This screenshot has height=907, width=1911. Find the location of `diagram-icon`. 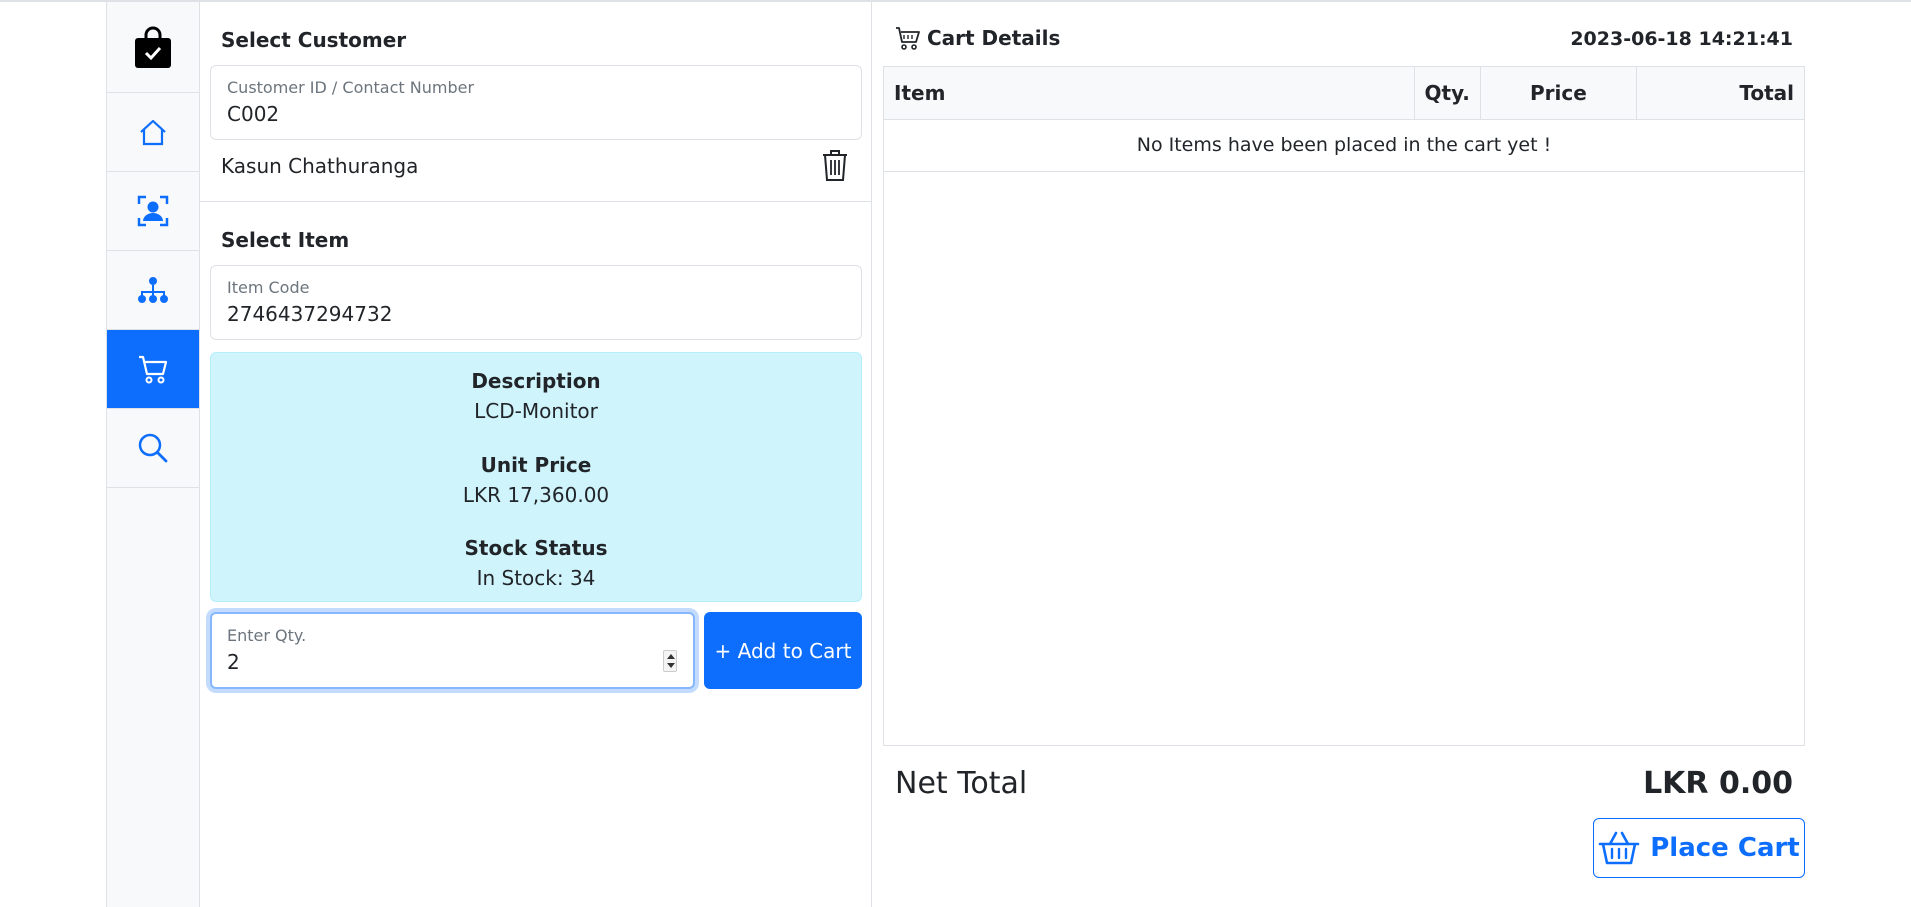

diagram-icon is located at coordinates (153, 290).